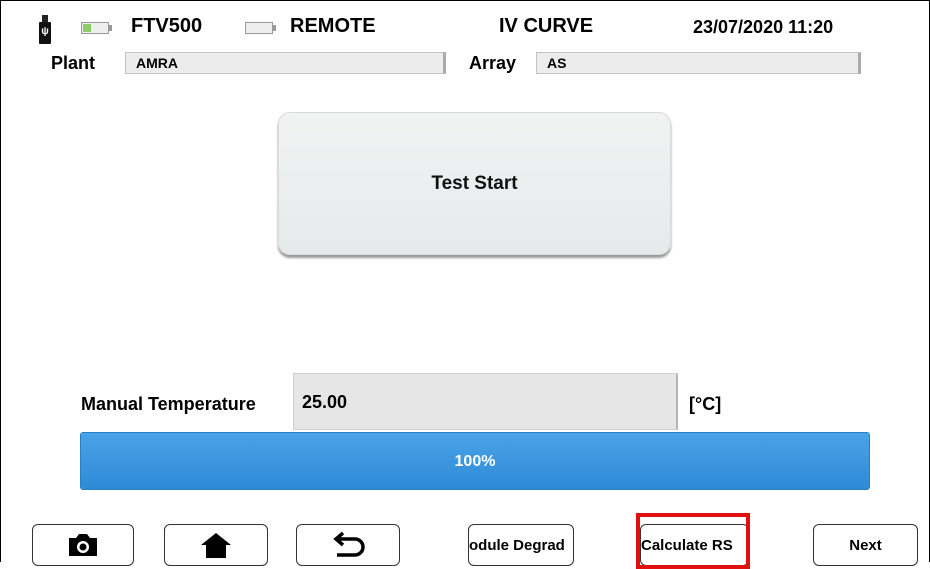 Image resolution: width=930 pixels, height=569 pixels. I want to click on module-degradation-label: odule Degrad, so click(517, 545).